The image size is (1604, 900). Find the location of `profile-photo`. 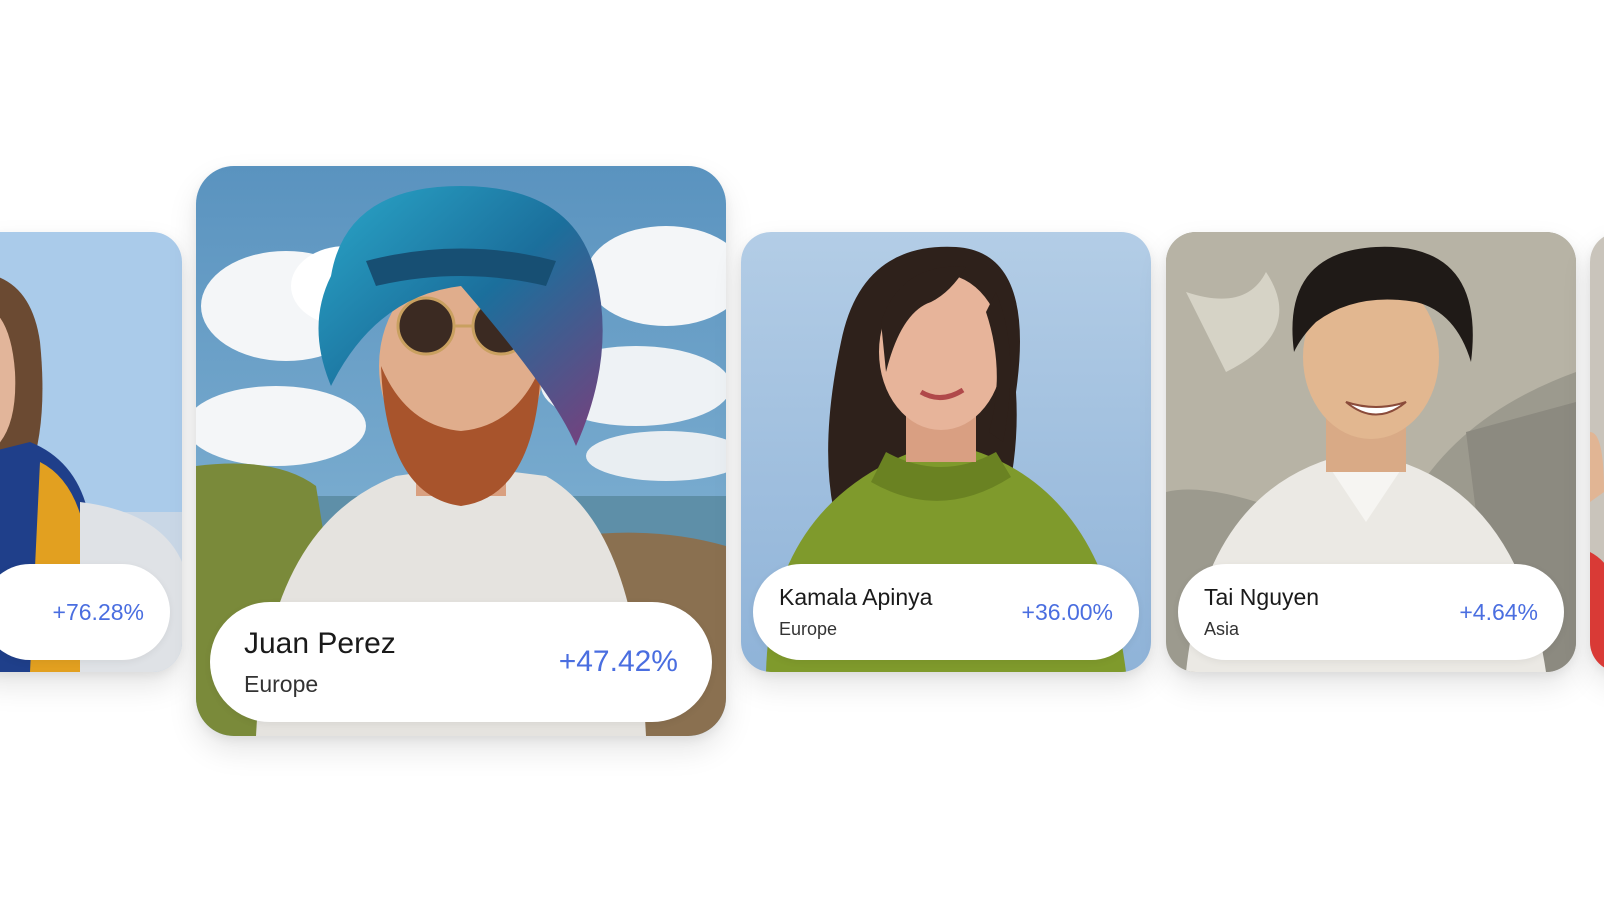

profile-photo is located at coordinates (1597, 452).